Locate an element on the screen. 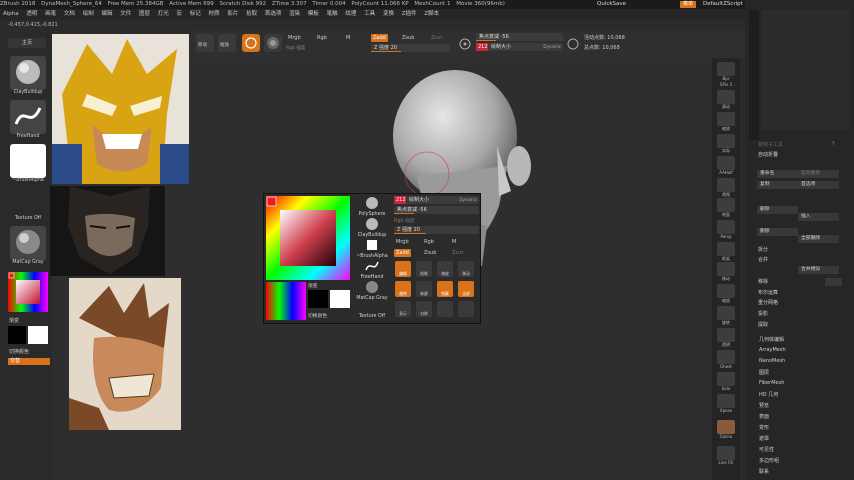 This screenshot has width=854, height=480. move-up-icon: ↑ is located at coordinates (833, 144).